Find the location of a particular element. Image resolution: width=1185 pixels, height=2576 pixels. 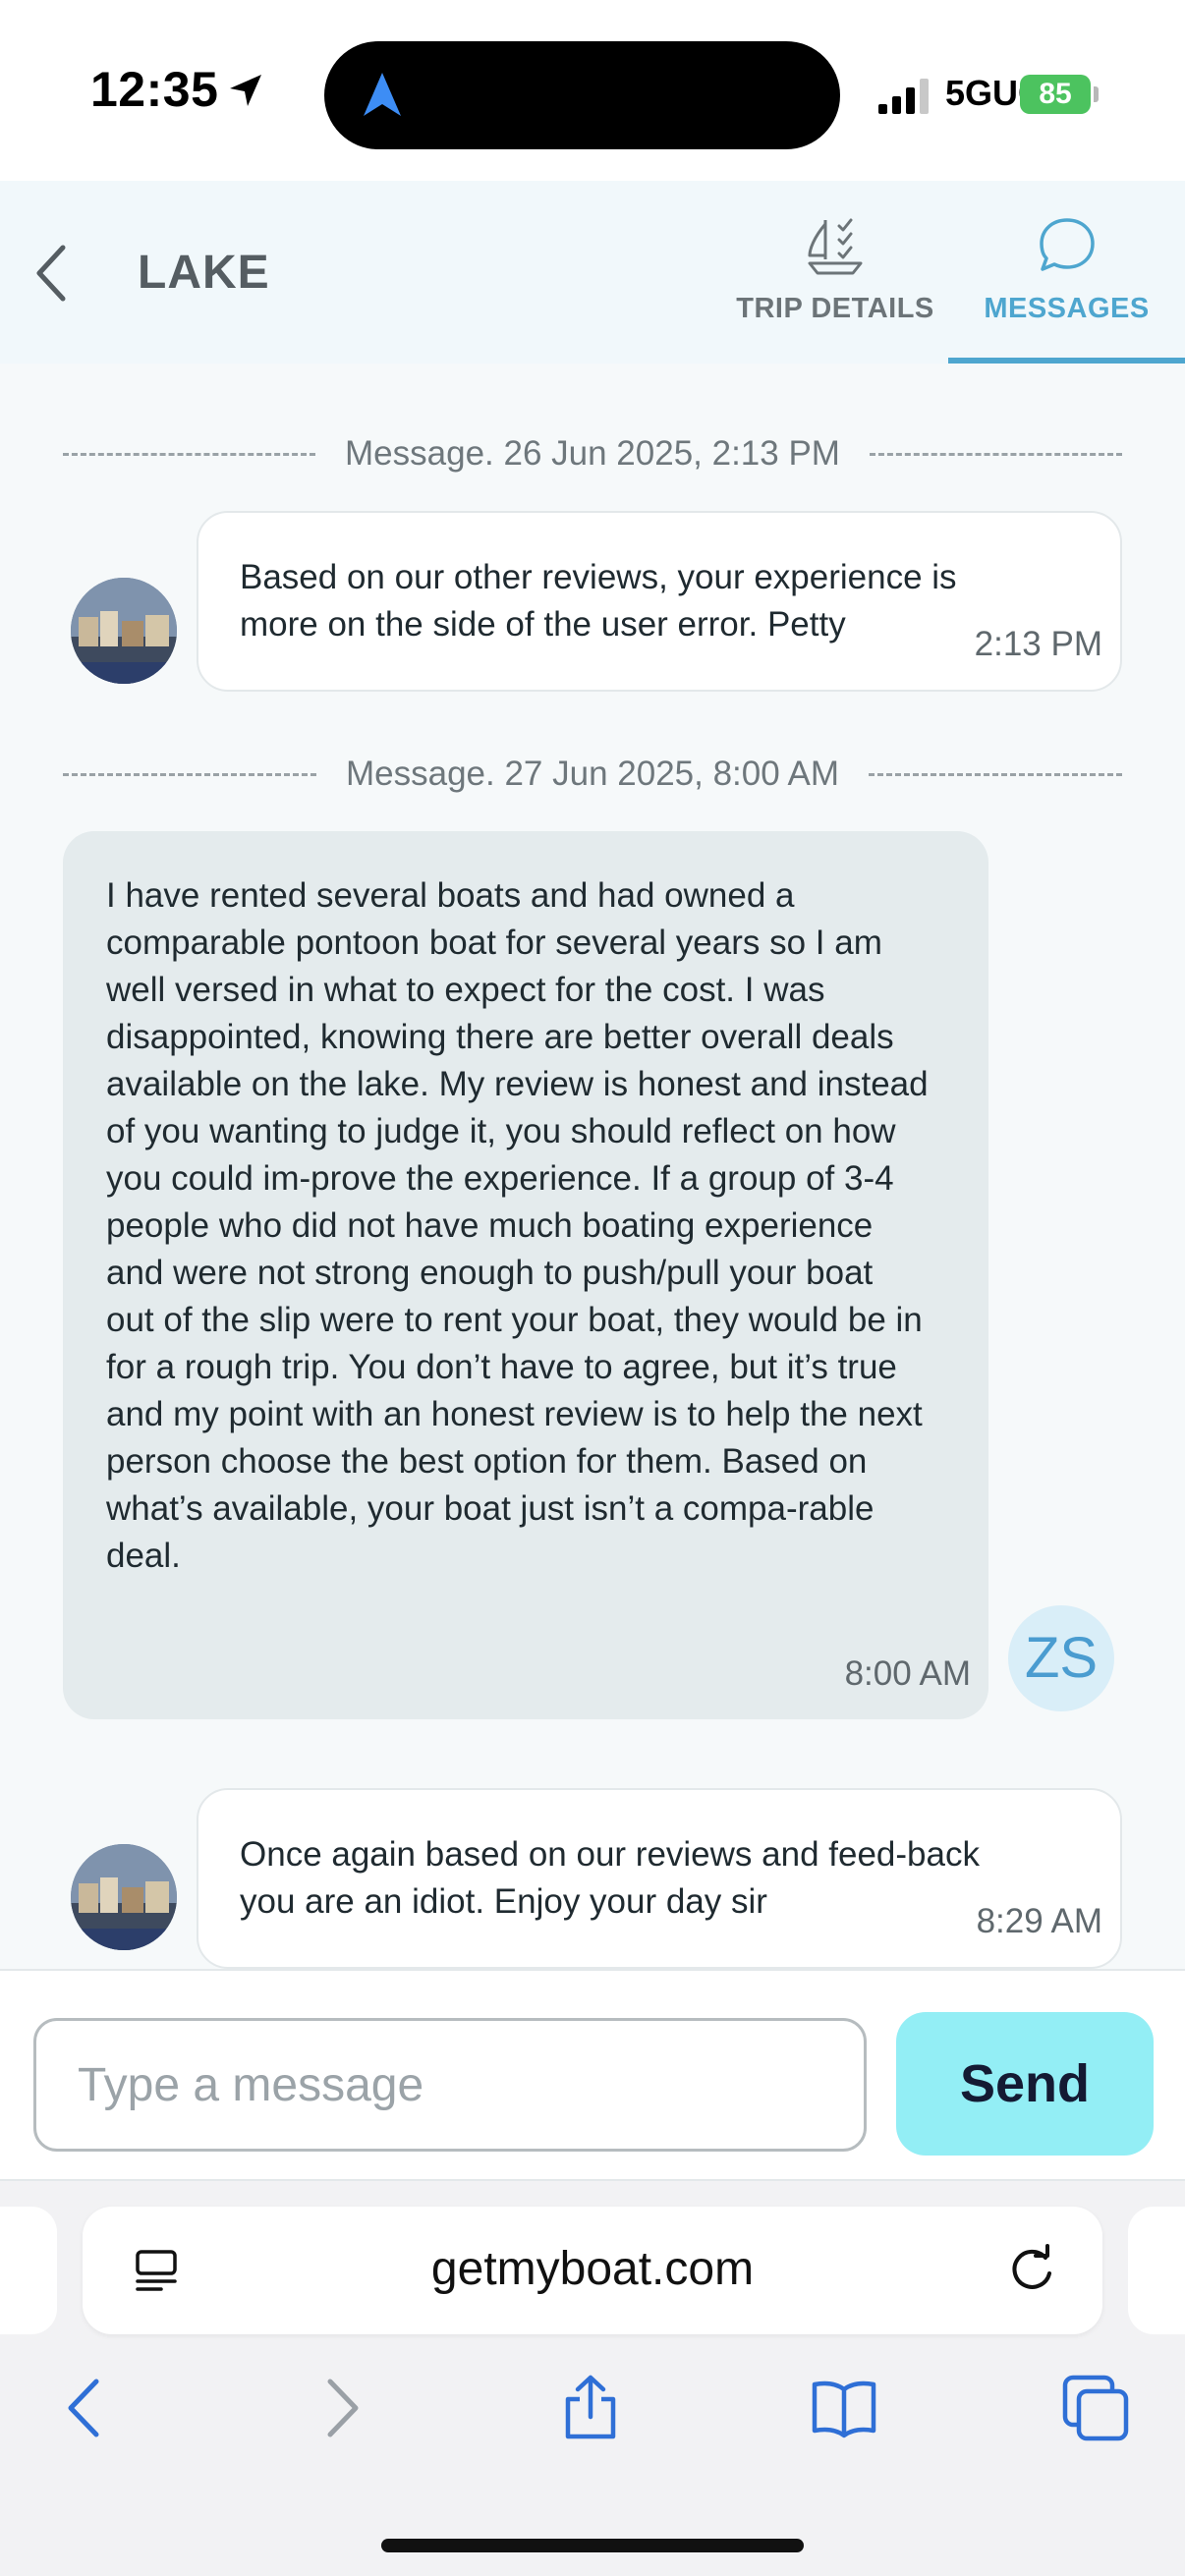

tab-trip-details-label: TRIP DETAILS is located at coordinates (835, 308).